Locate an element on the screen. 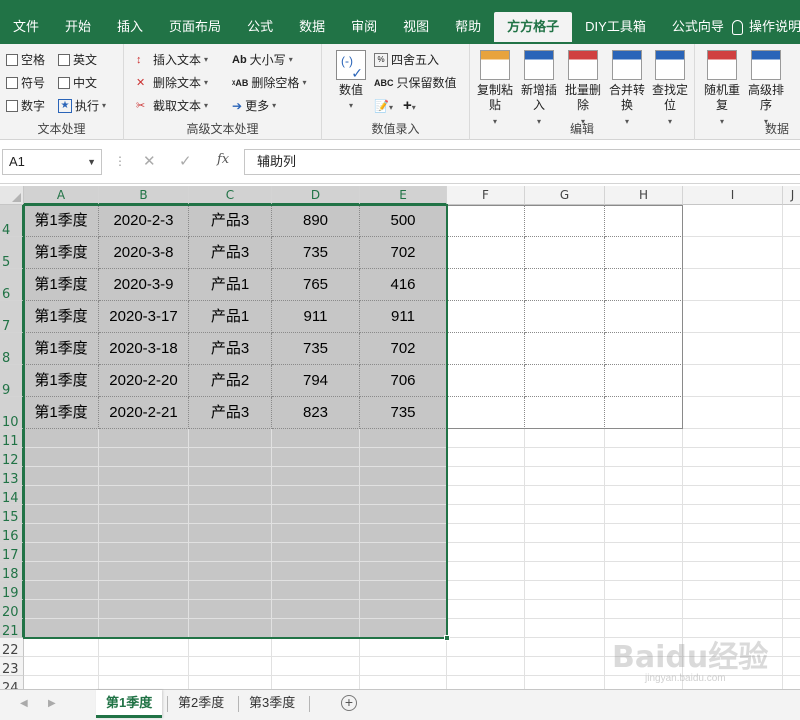 The height and width of the screenshot is (720, 800). add-sheet-button: + is located at coordinates (349, 703).